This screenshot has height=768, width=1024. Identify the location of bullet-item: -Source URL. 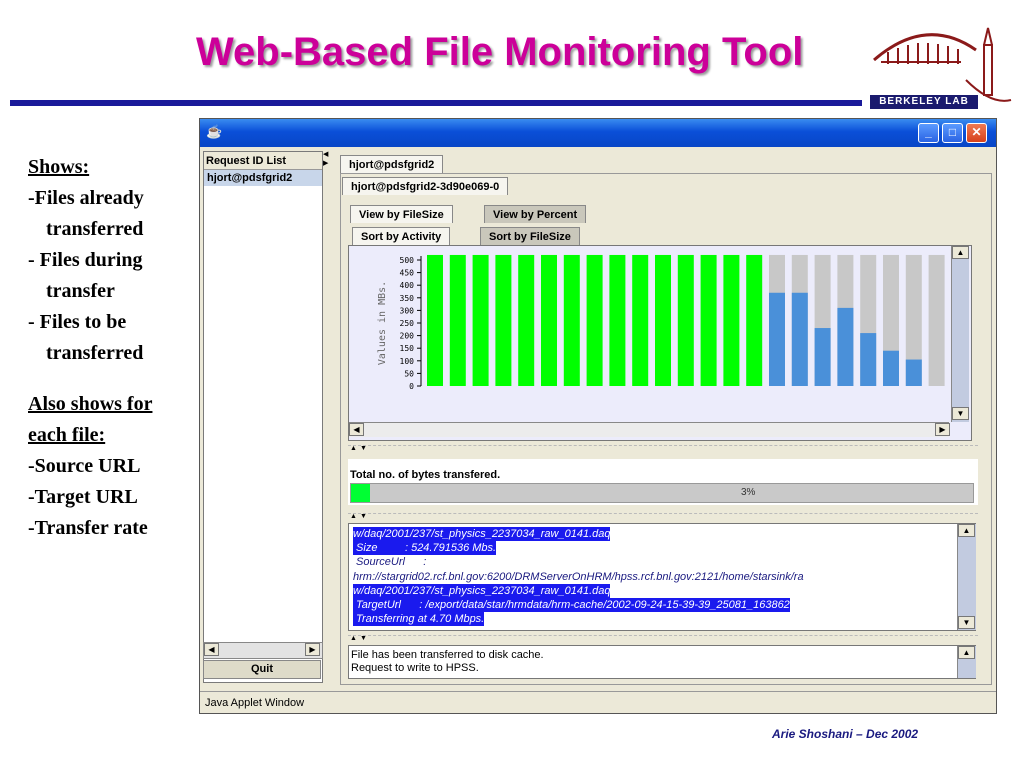
(84, 466).